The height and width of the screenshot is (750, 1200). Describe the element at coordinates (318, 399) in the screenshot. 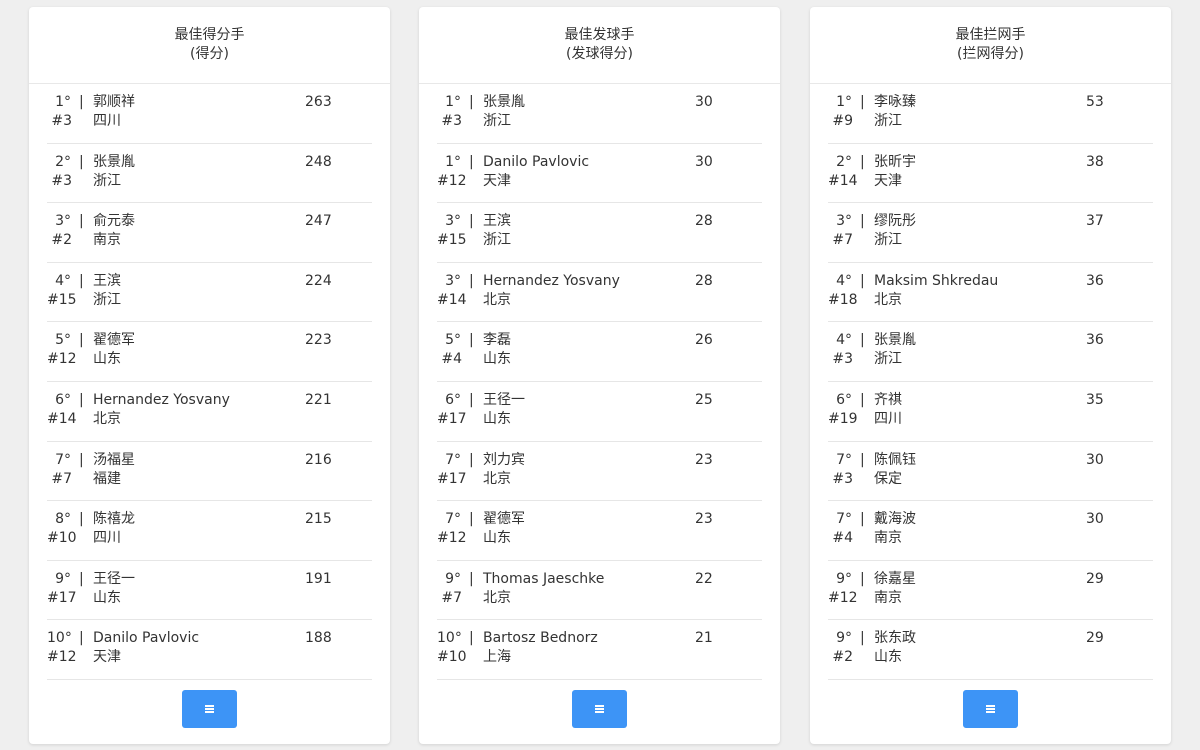

I see `score-value: 221` at that location.